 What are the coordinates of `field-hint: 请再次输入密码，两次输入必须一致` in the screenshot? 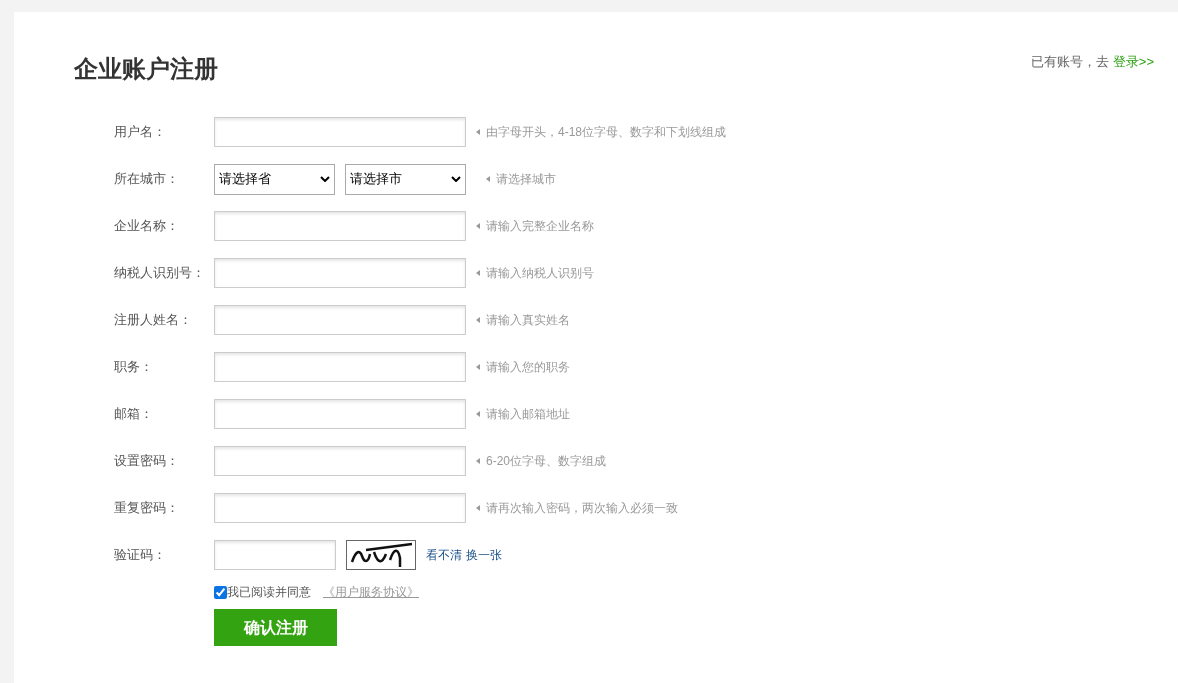 It's located at (582, 508).